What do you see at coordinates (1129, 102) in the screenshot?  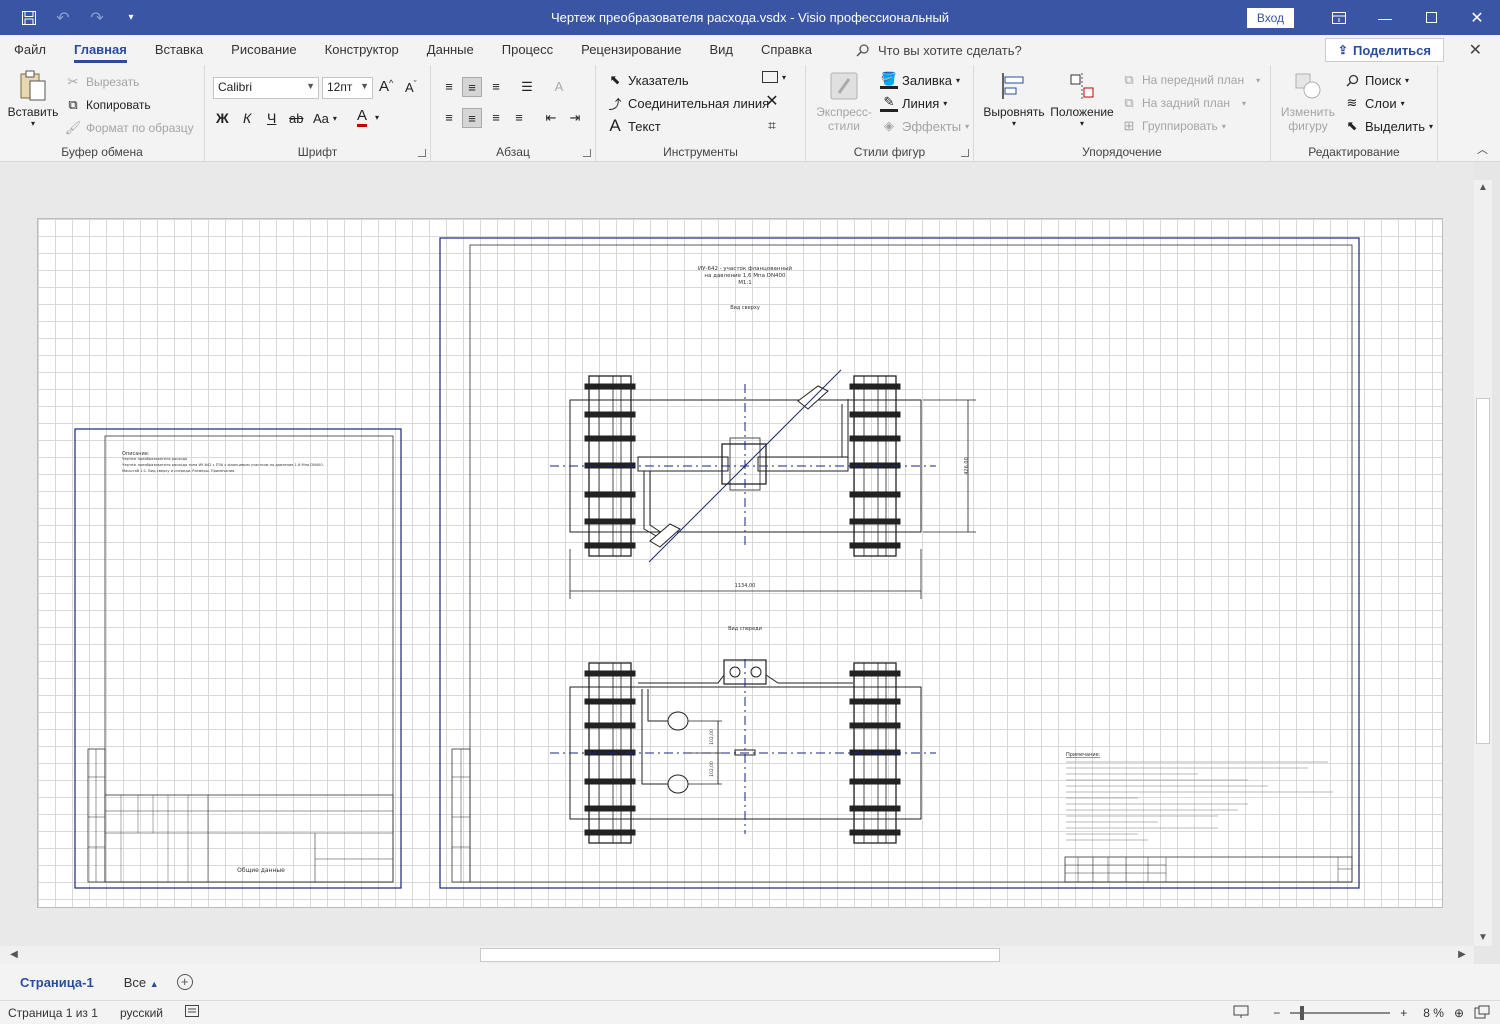 I see `send-back-icon: ⧉` at bounding box center [1129, 102].